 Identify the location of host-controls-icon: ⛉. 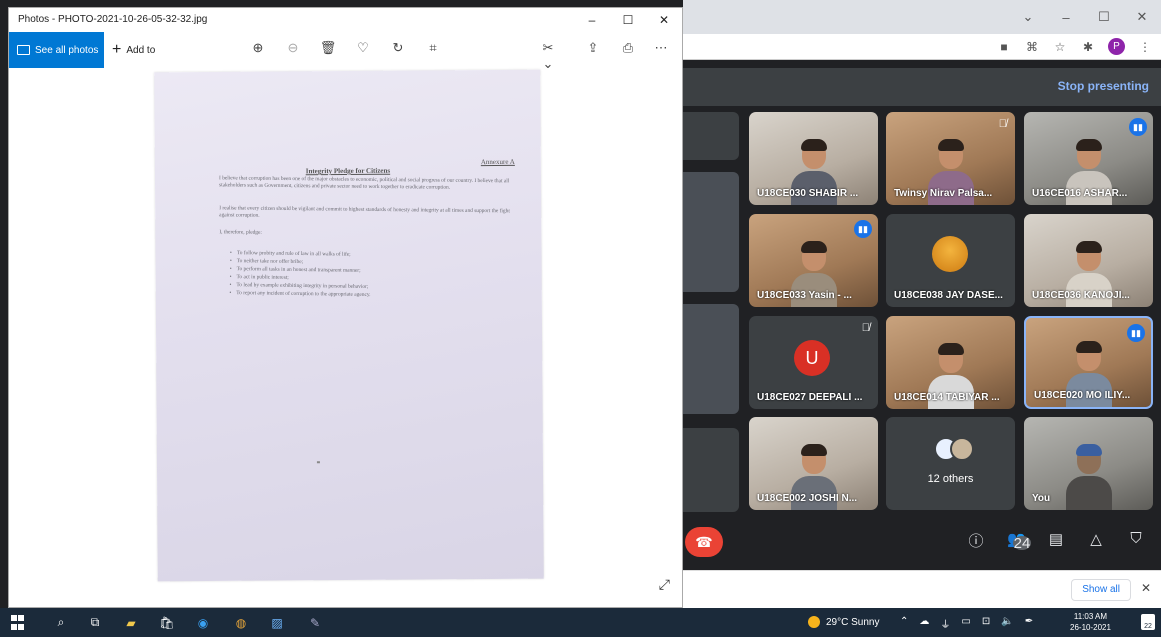
(1136, 546).